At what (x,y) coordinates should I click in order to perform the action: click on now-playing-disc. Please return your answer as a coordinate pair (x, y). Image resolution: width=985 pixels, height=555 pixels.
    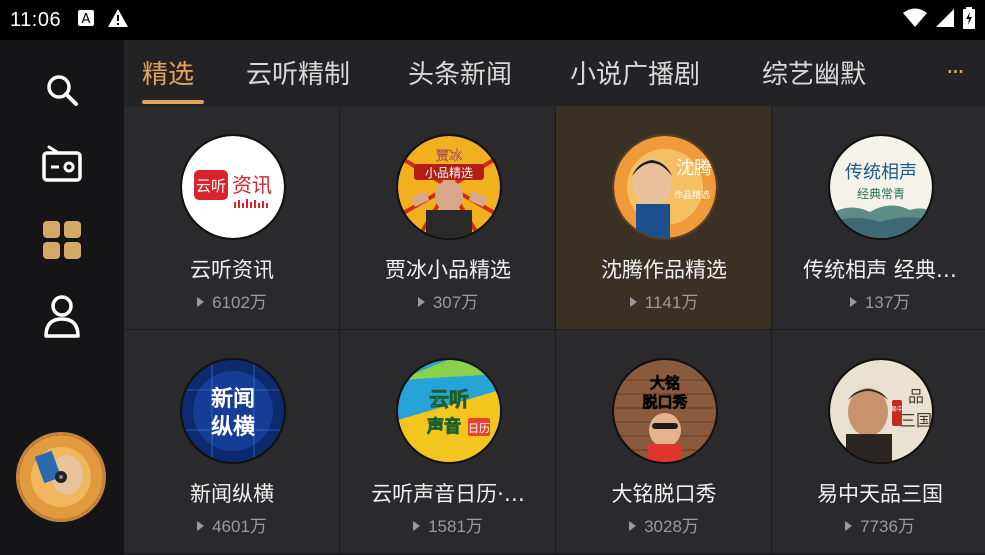
    Looking at the image, I should click on (61, 477).